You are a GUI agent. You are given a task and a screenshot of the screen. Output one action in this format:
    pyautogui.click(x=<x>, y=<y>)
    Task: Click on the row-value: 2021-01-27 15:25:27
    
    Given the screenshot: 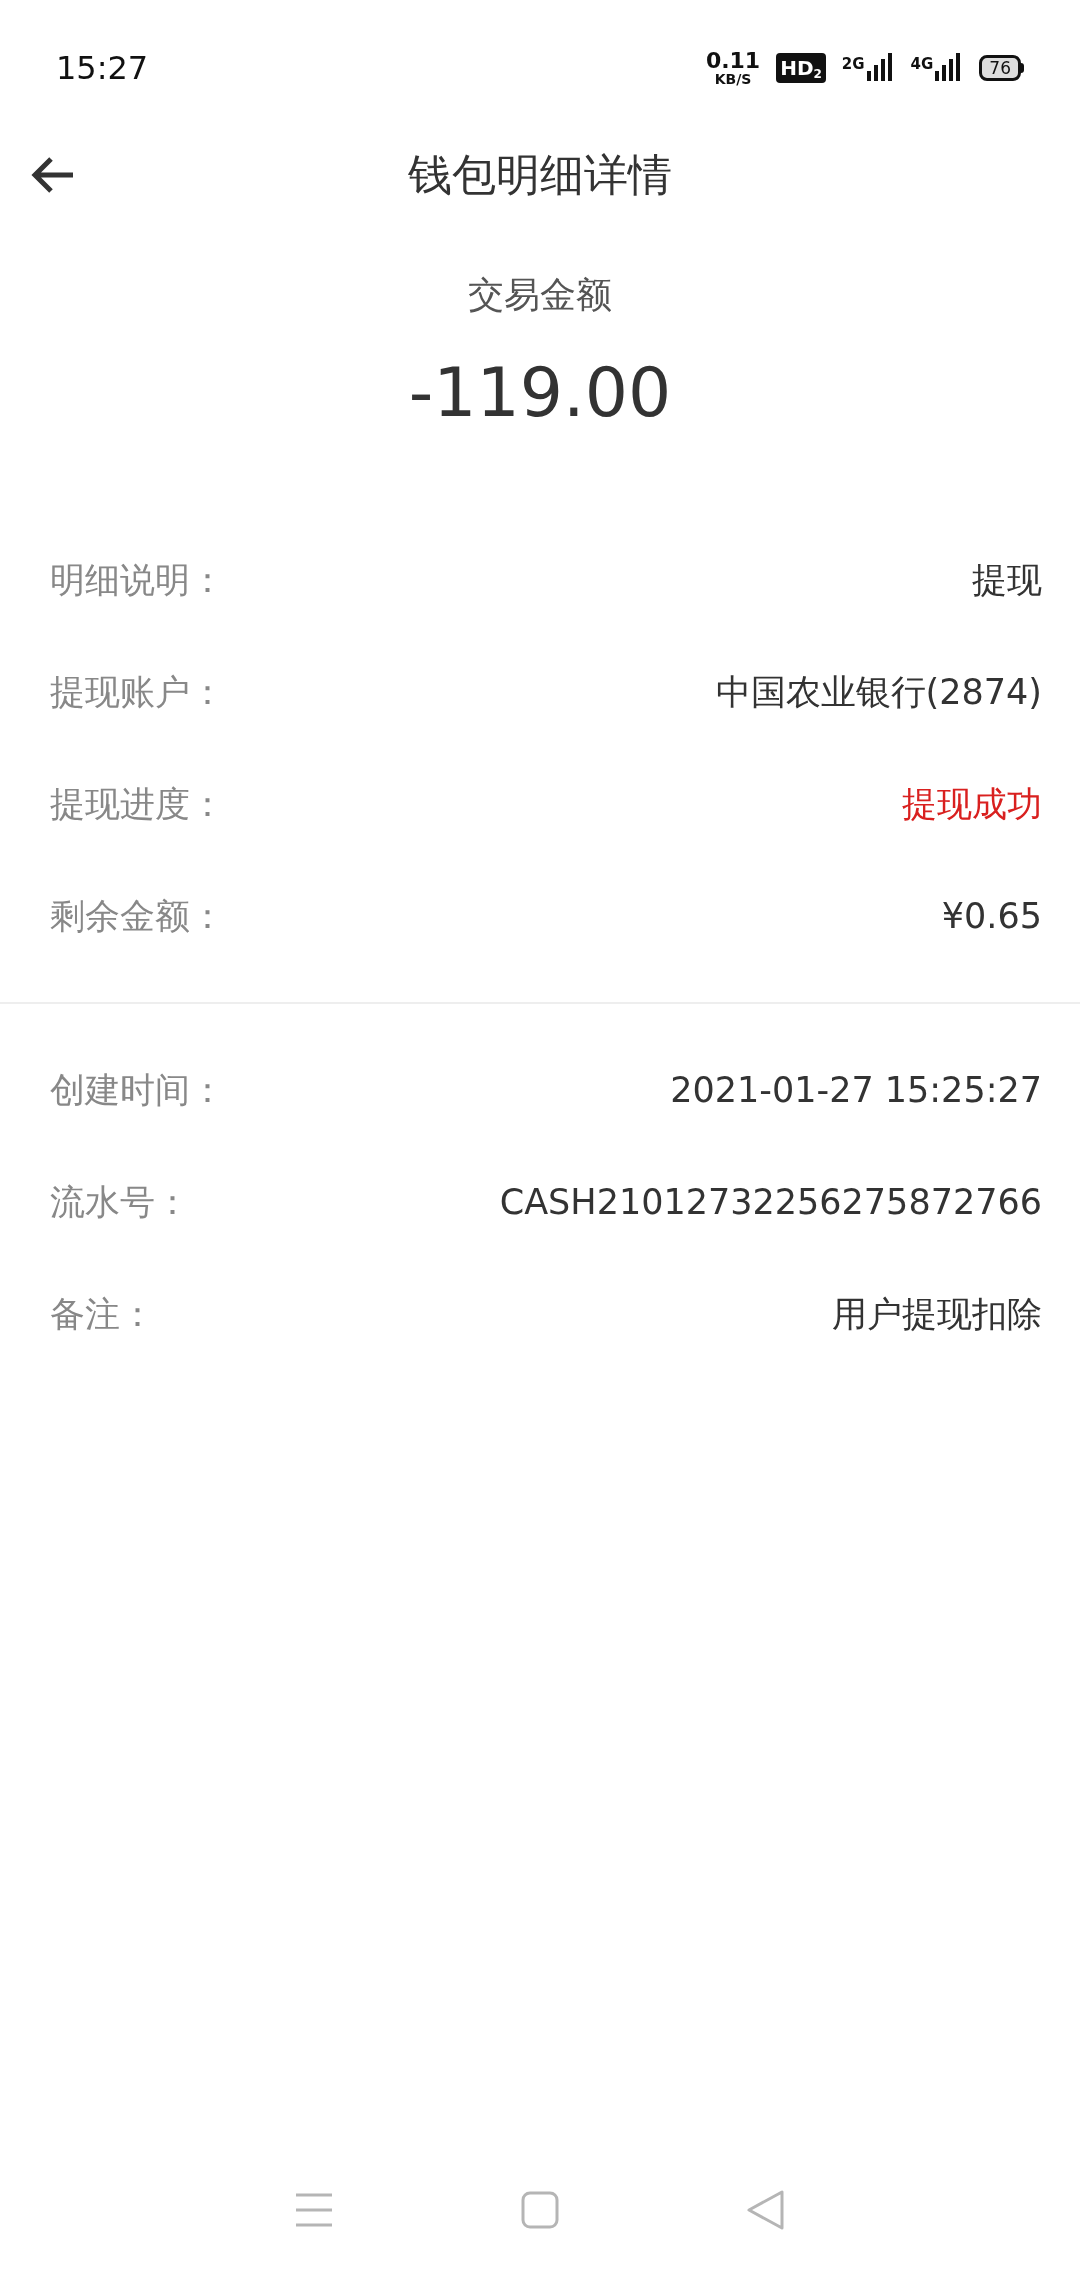 What is the action you would take?
    pyautogui.click(x=856, y=1090)
    